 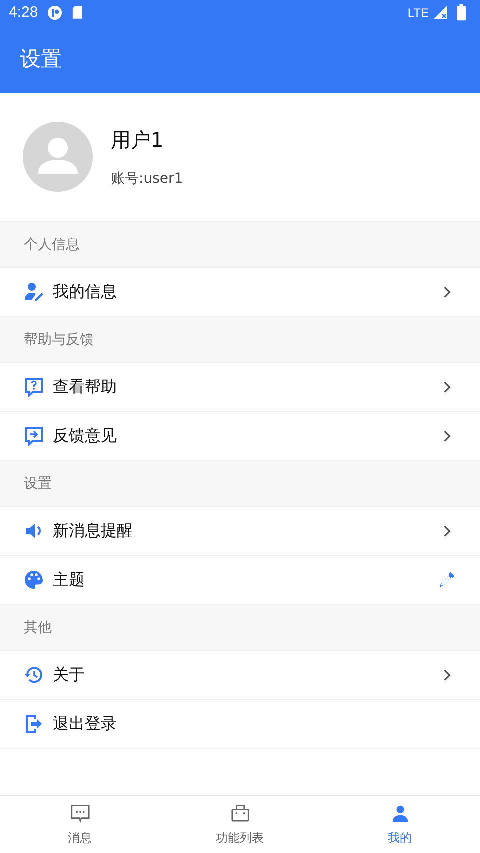 What do you see at coordinates (69, 675) in the screenshot?
I see `row-label: 关于` at bounding box center [69, 675].